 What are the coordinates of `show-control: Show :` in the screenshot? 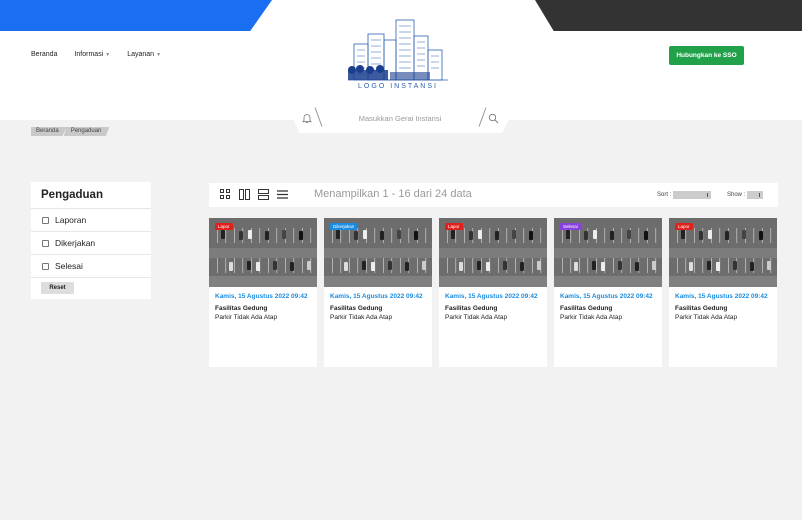 It's located at (745, 195).